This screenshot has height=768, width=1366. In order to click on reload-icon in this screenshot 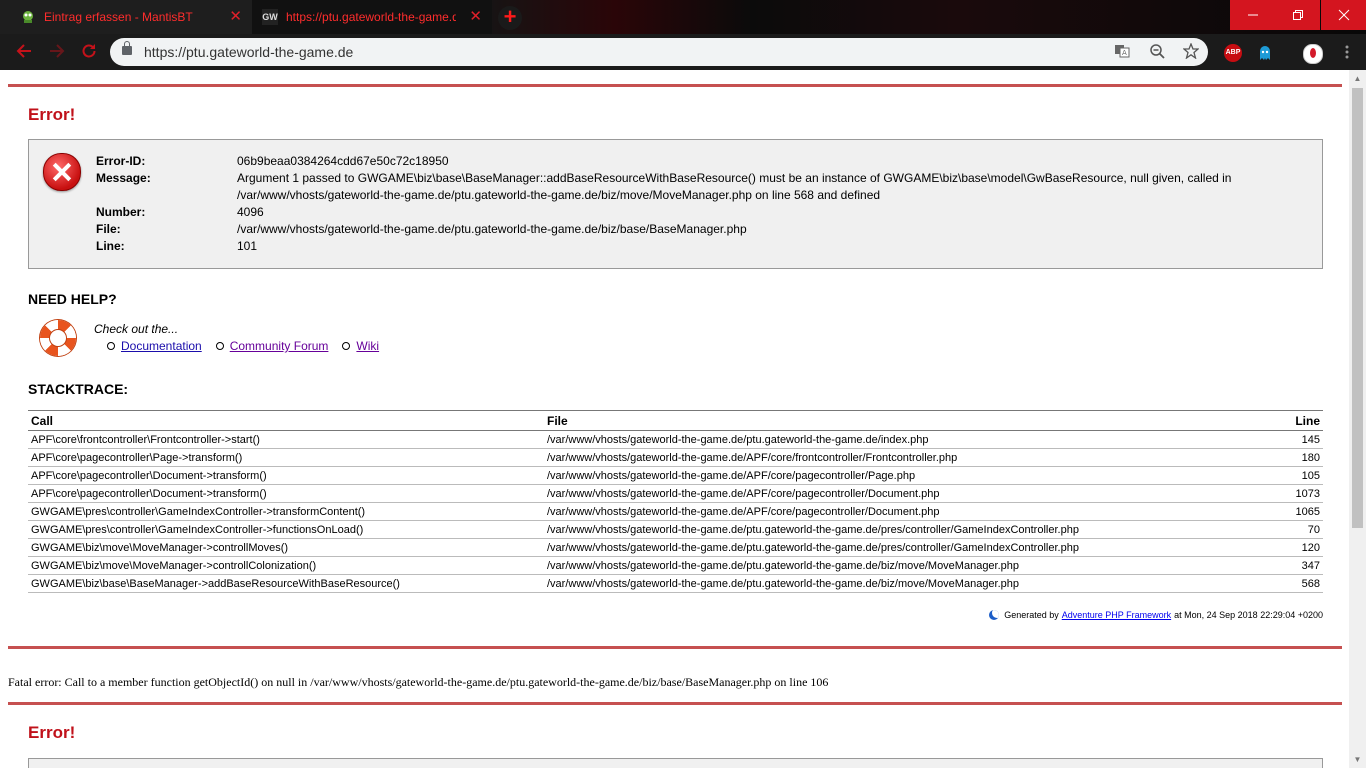, I will do `click(89, 52)`.